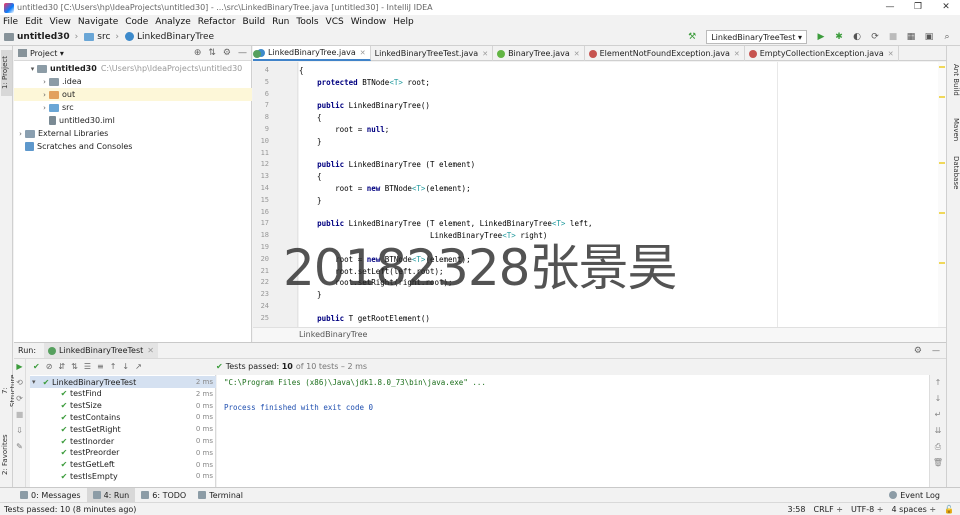 The image size is (960, 515). I want to click on code-breadcrumb: LinkedBinaryTree, so click(599, 334).